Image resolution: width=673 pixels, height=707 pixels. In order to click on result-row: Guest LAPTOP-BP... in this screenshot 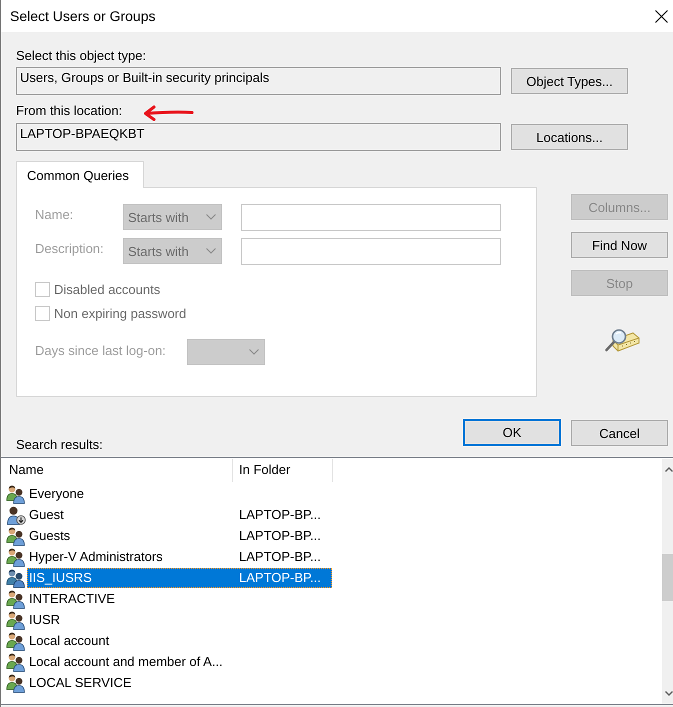, I will do `click(179, 514)`.